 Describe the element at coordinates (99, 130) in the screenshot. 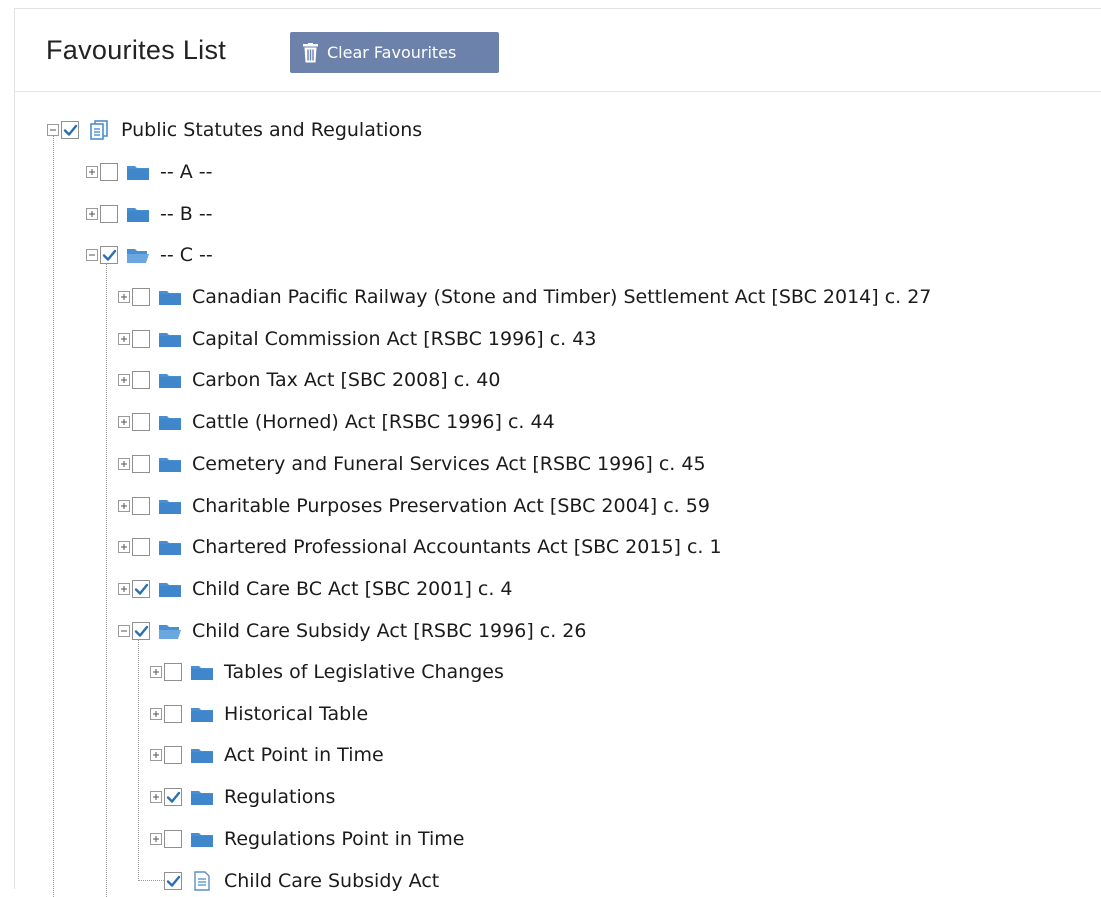

I see `stack-icon` at that location.